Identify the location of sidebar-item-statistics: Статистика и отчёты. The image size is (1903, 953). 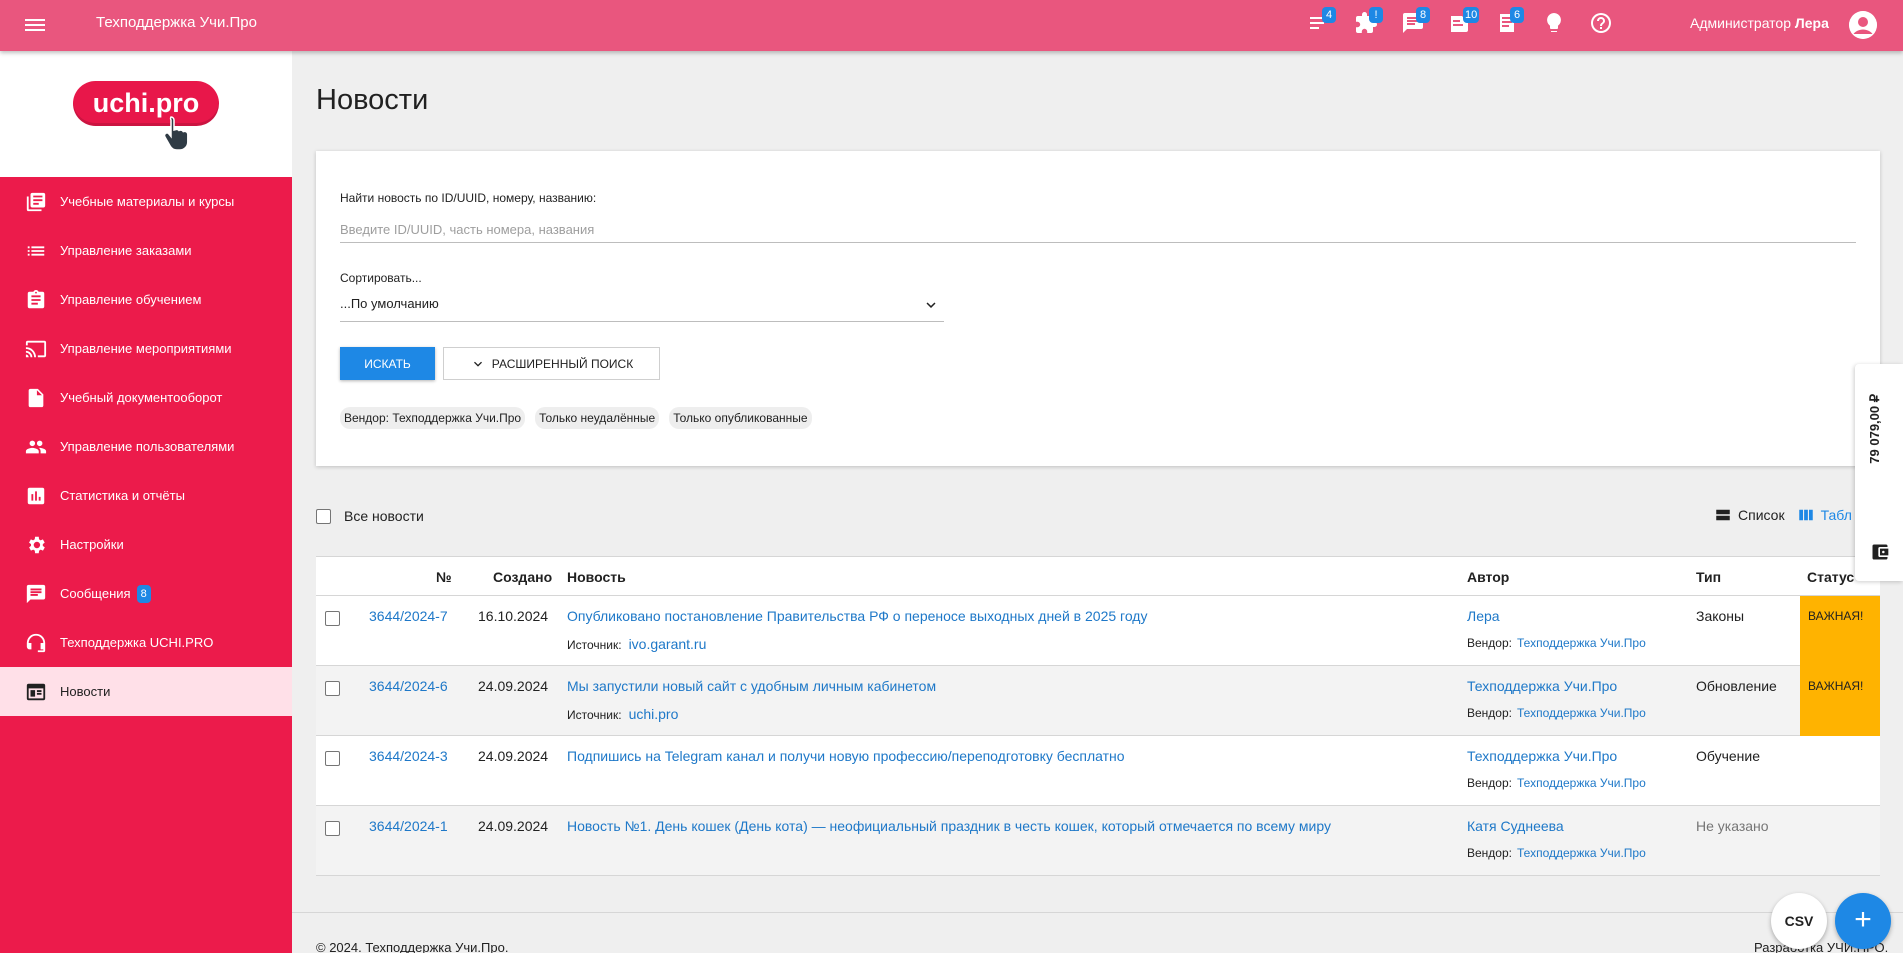
(146, 495).